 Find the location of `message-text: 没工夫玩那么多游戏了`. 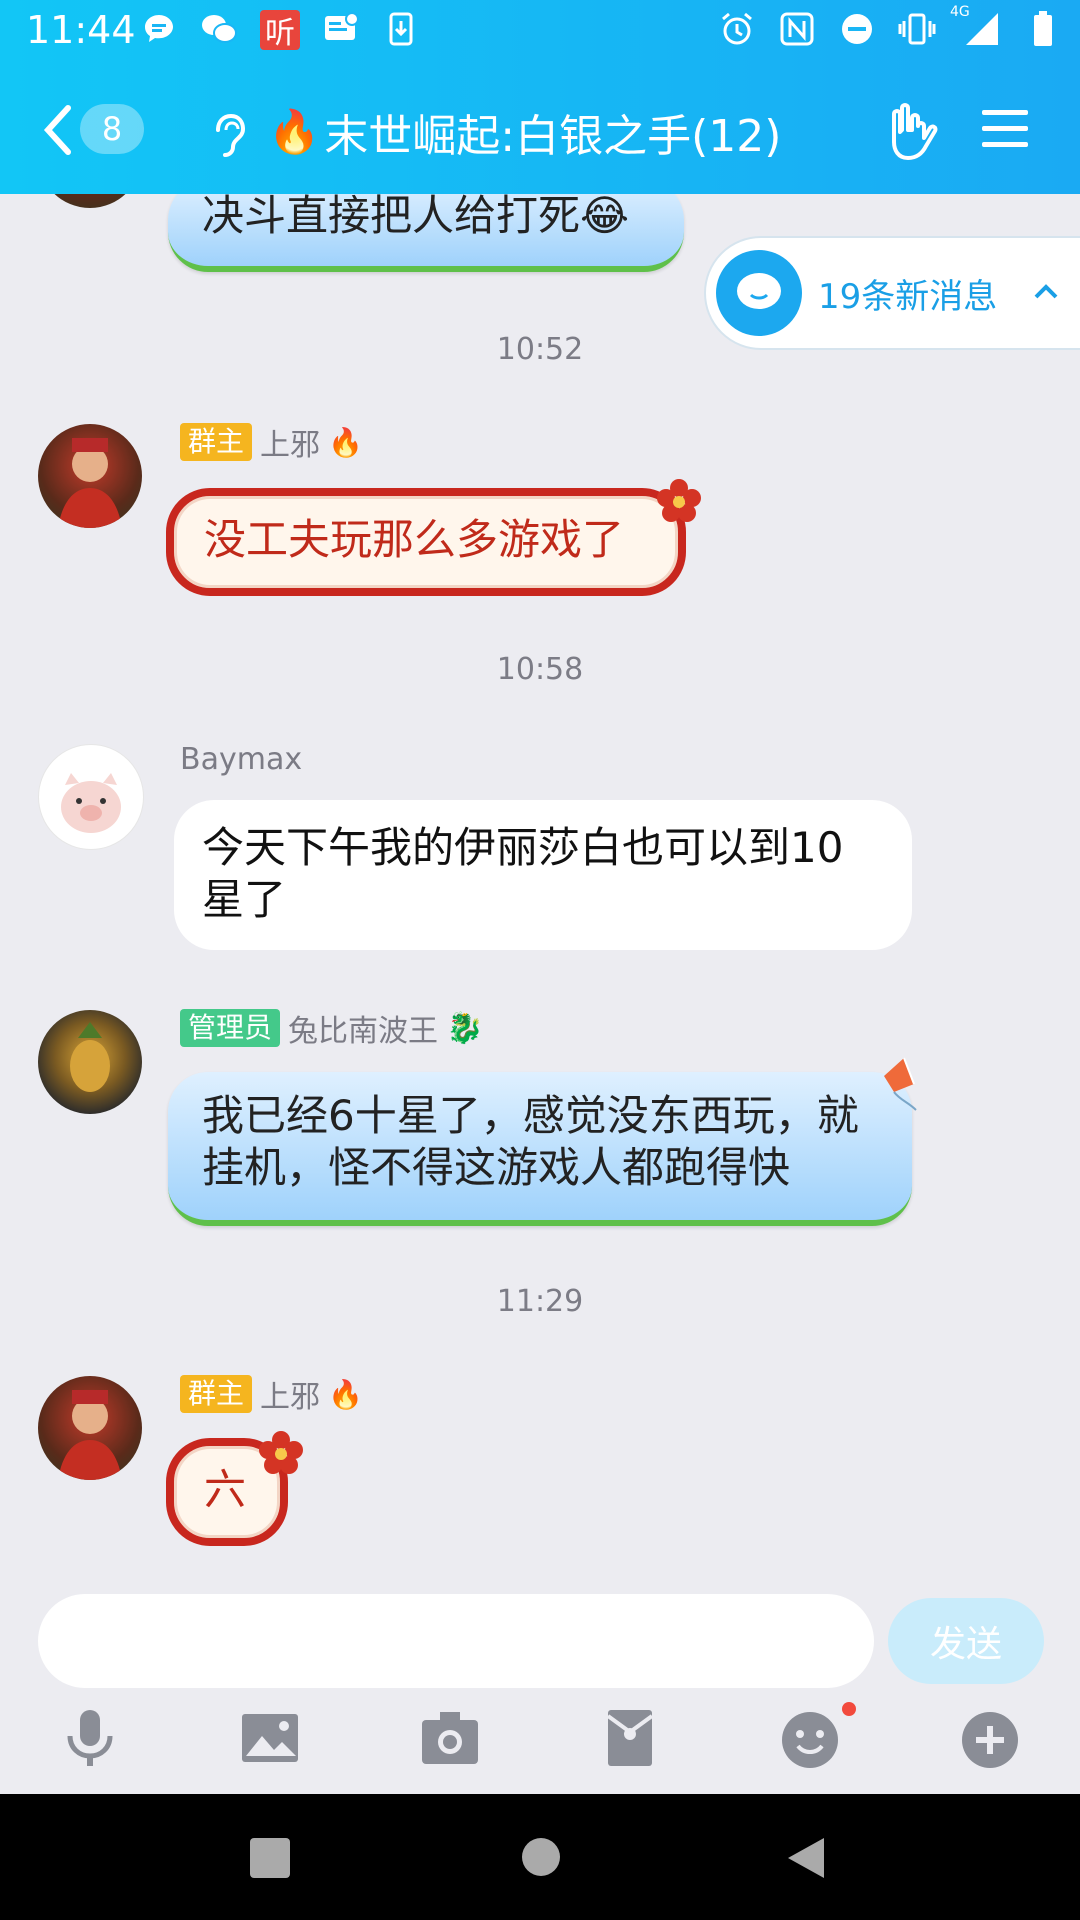

message-text: 没工夫玩那么多游戏了 is located at coordinates (414, 539).